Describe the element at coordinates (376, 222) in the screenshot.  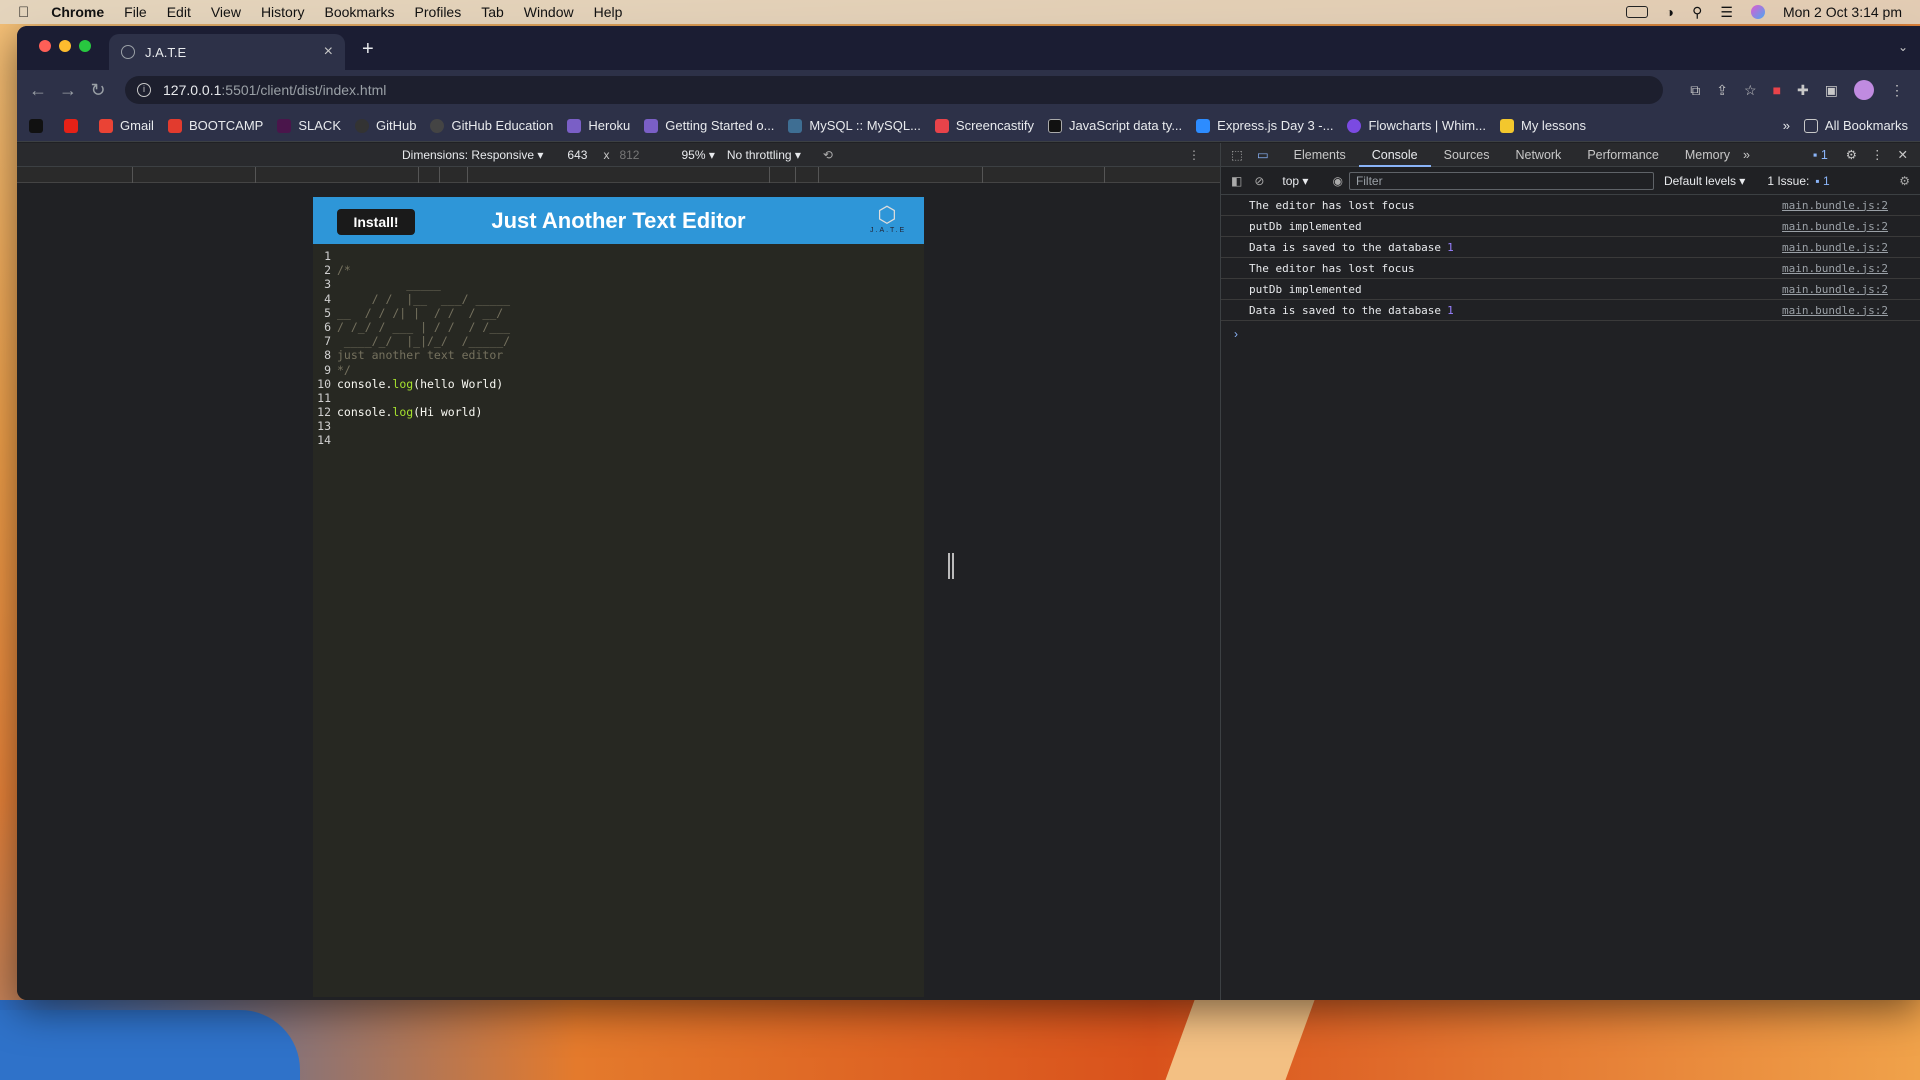
I see `install-button: Install!` at that location.